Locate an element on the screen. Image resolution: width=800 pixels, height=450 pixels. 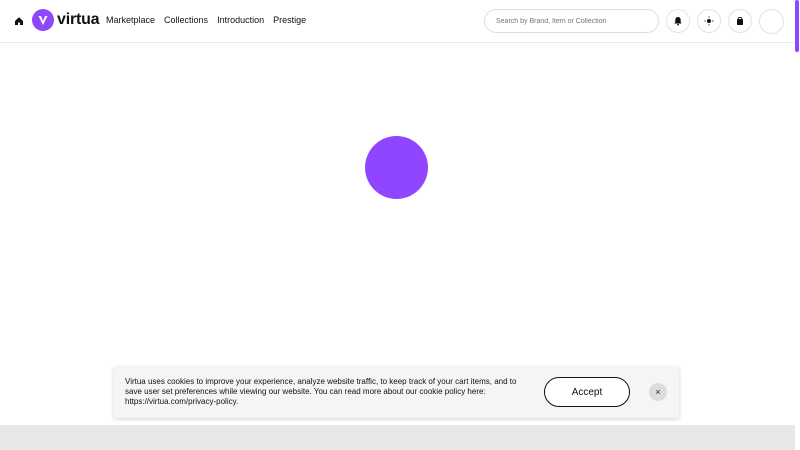
nav-collections: Collections is located at coordinates (186, 20).